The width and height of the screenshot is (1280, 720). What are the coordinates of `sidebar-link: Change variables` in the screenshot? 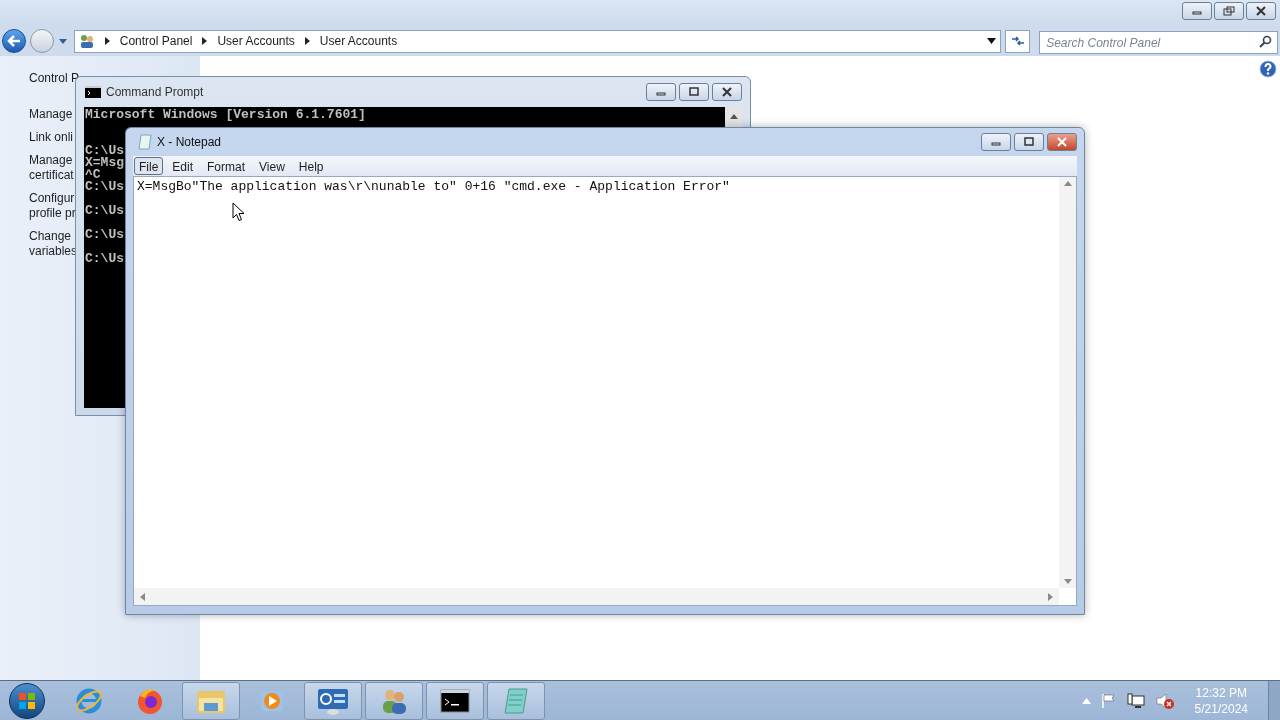 It's located at (53, 244).